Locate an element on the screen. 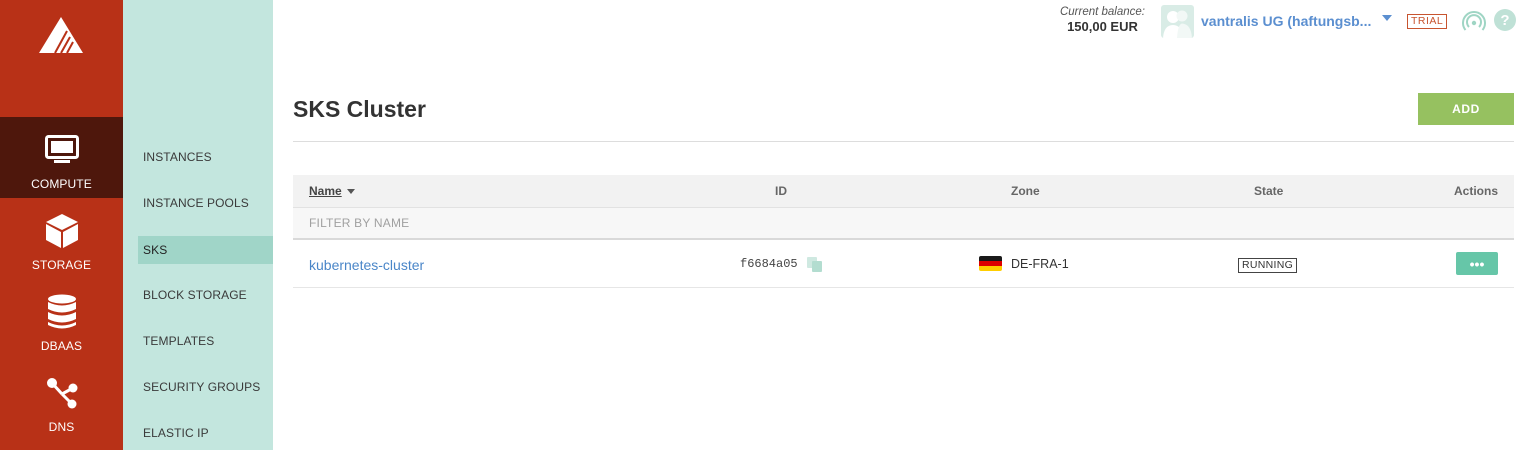 The height and width of the screenshot is (450, 1523). subnav-item-instances: INSTANCES is located at coordinates (205, 157).